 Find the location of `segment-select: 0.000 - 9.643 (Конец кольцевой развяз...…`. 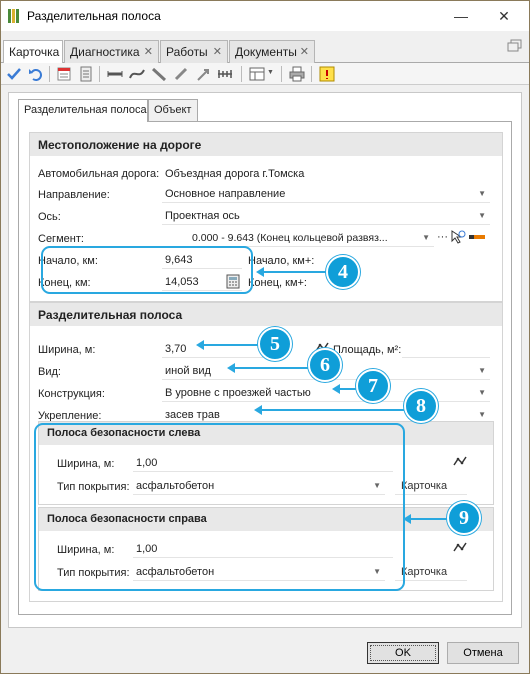

segment-select: 0.000 - 9.643 (Конец кольцевой развяз...… is located at coordinates (298, 238).